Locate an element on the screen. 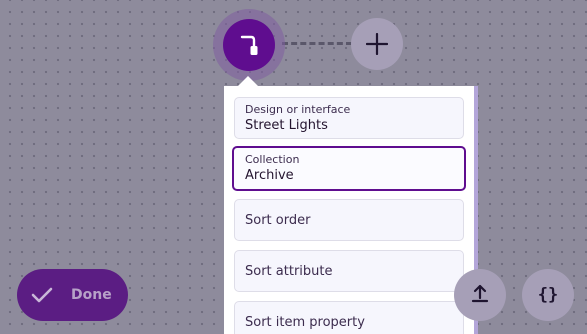 The height and width of the screenshot is (334, 587). curly-braces-icon: {} is located at coordinates (548, 295).